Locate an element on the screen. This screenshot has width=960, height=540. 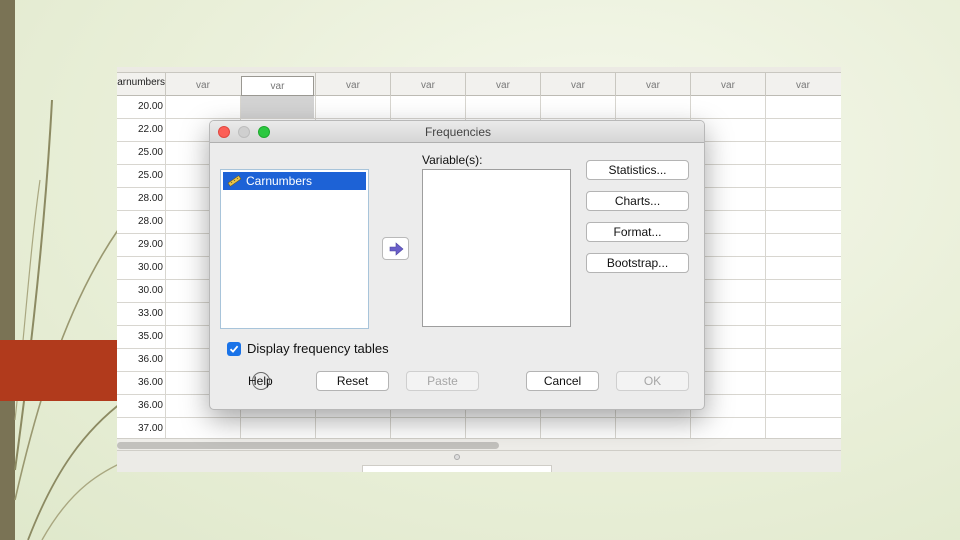
column-header-var-4: var is located at coordinates (427, 84).